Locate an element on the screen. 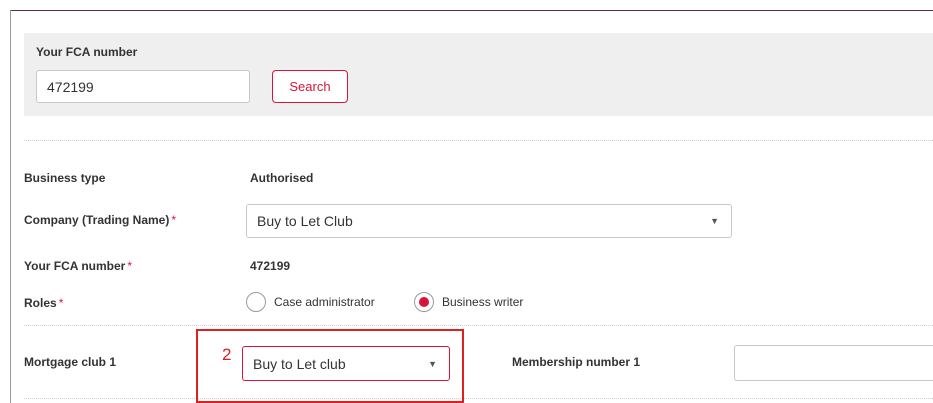  fca-number-value: 472199 is located at coordinates (270, 266).